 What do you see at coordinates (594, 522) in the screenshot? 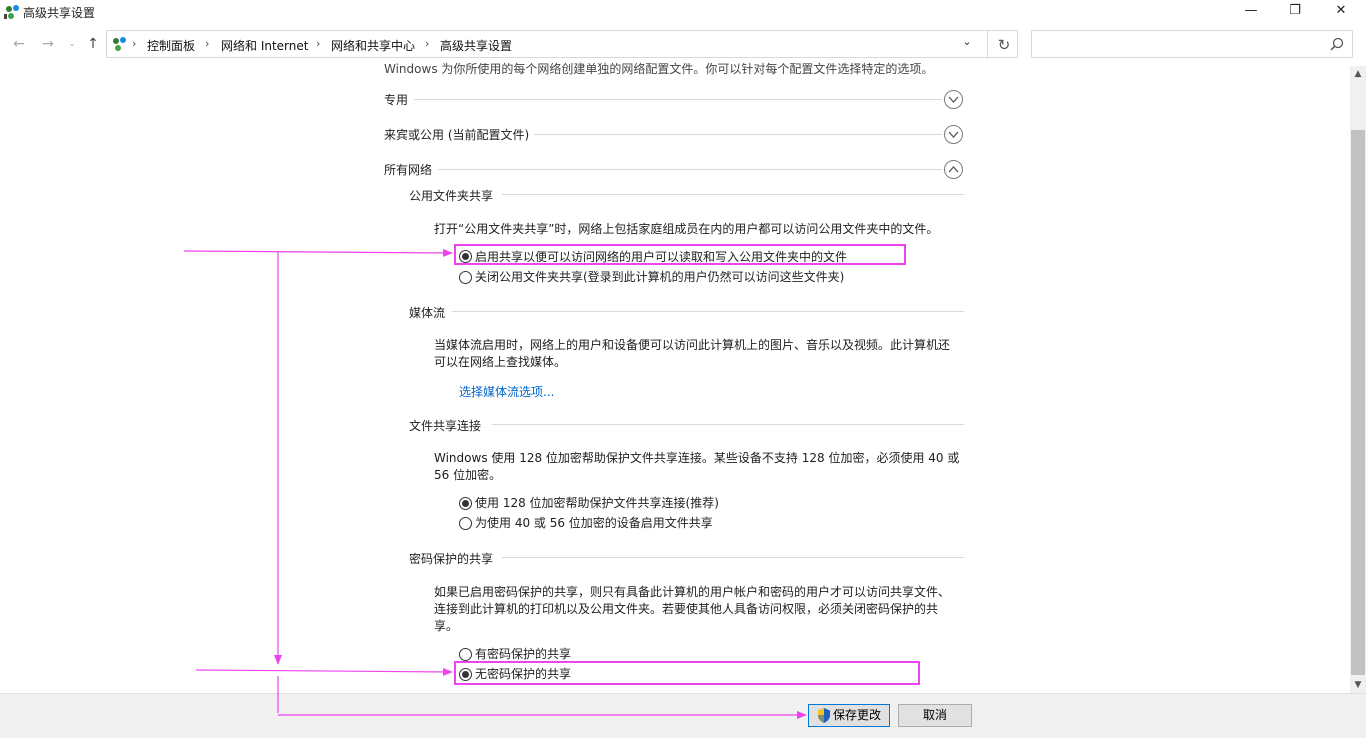
I see `encryption-40-56-label: 为使用 40 或 56 位加密的设备启用文件共享` at bounding box center [594, 522].